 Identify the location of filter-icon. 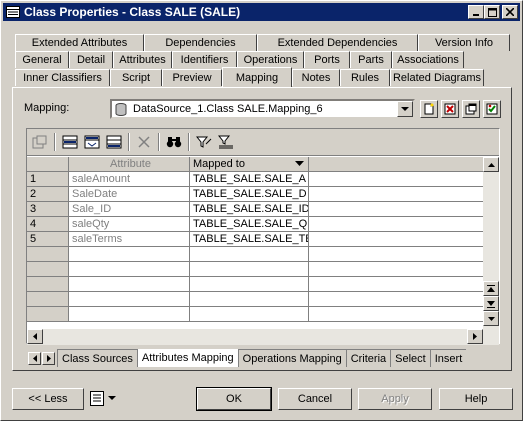
(204, 142).